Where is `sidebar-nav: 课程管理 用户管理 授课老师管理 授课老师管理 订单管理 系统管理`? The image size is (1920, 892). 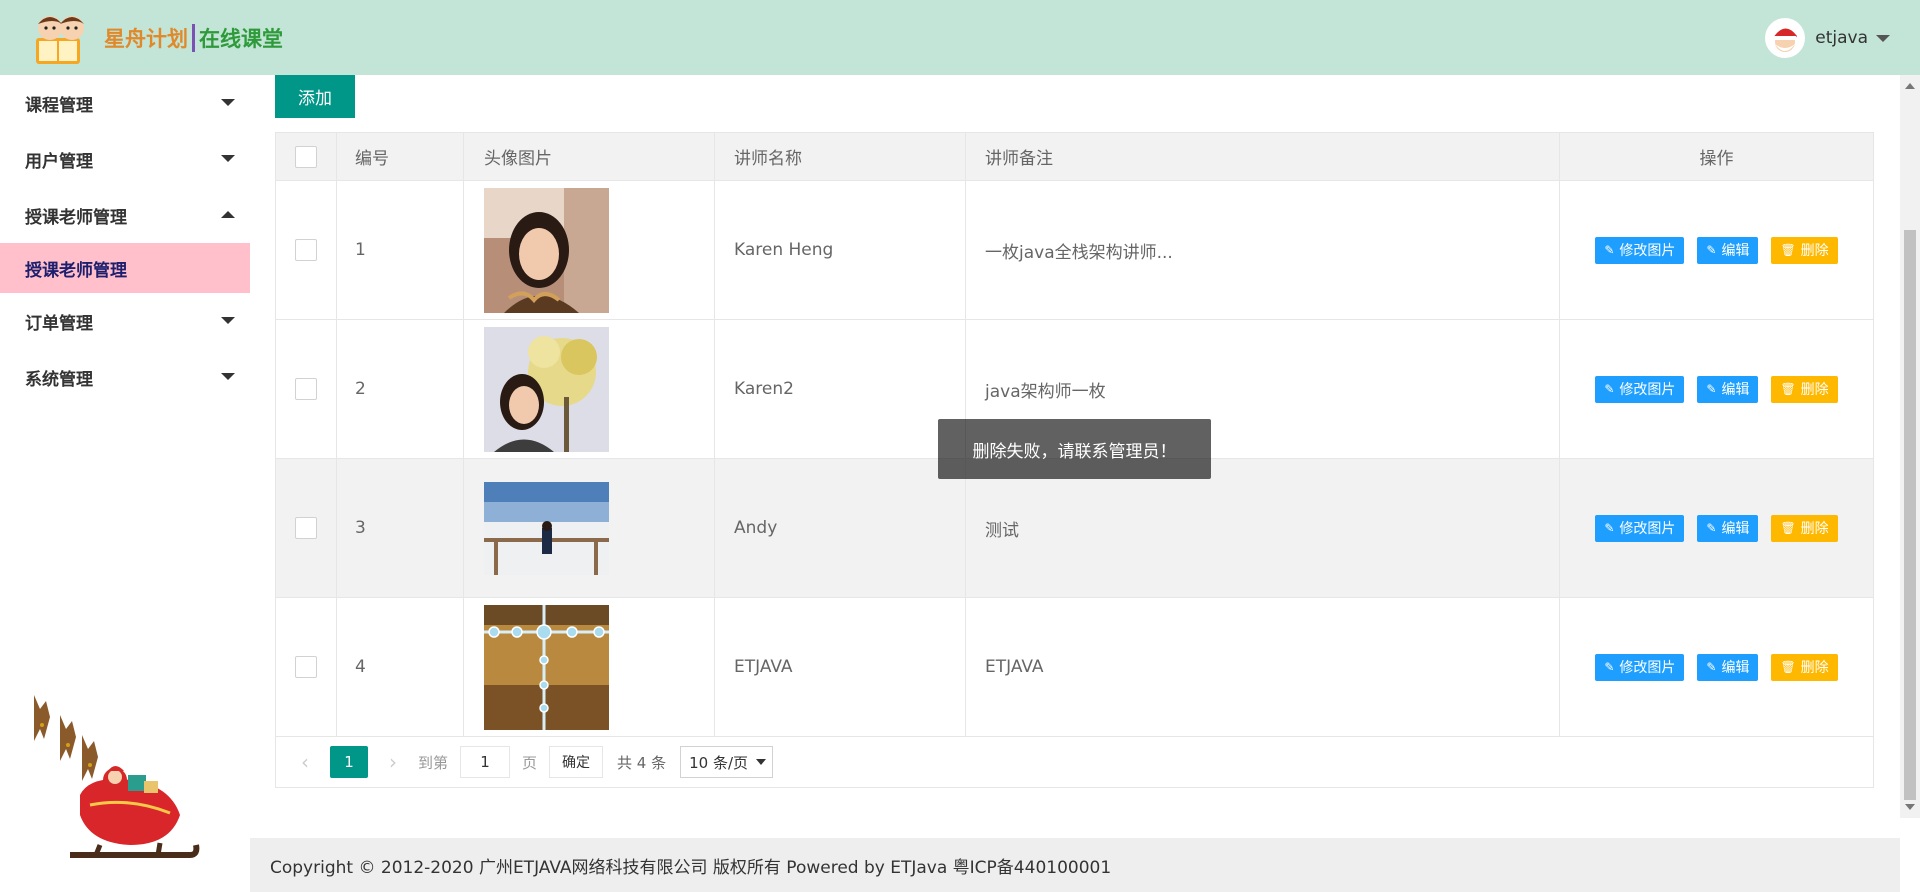
sidebar-nav: 课程管理 用户管理 授课老师管理 授课老师管理 订单管理 系统管理 is located at coordinates (125, 483).